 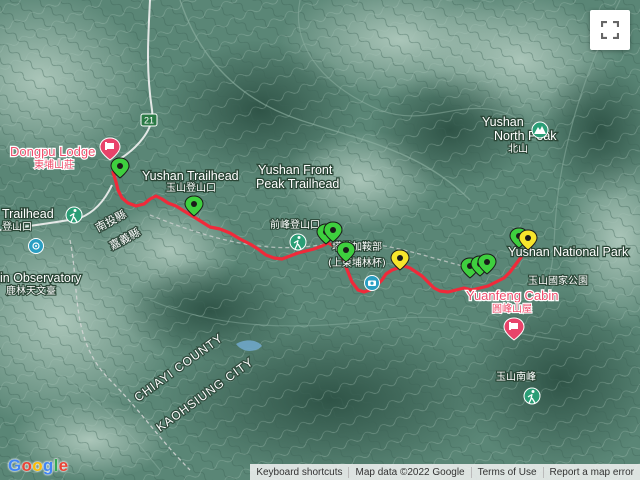 What do you see at coordinates (74, 215) in the screenshot?
I see `hiking-trailhead-icon` at bounding box center [74, 215].